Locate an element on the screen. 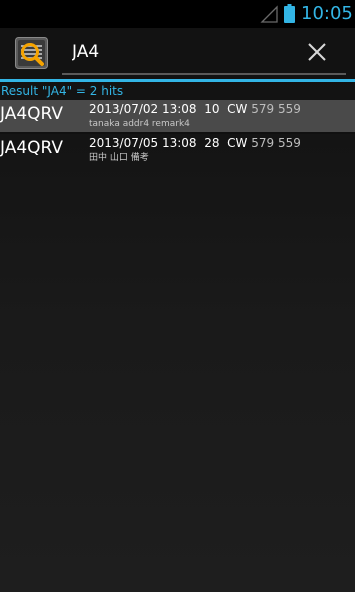  signal-icon is located at coordinates (269, 14).